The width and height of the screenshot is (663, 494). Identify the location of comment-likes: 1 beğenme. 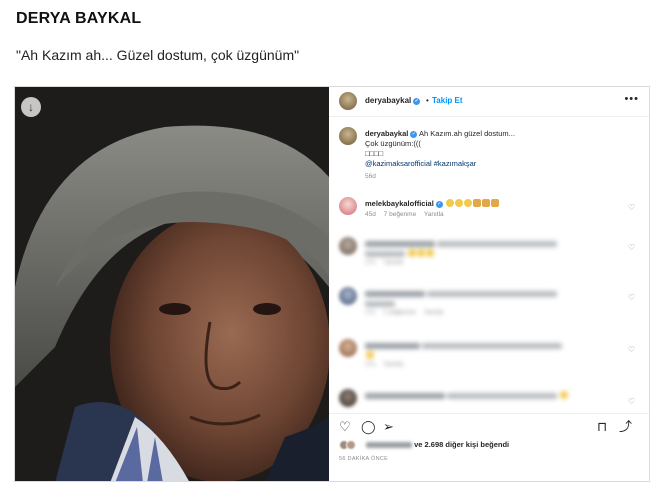
(399, 312).